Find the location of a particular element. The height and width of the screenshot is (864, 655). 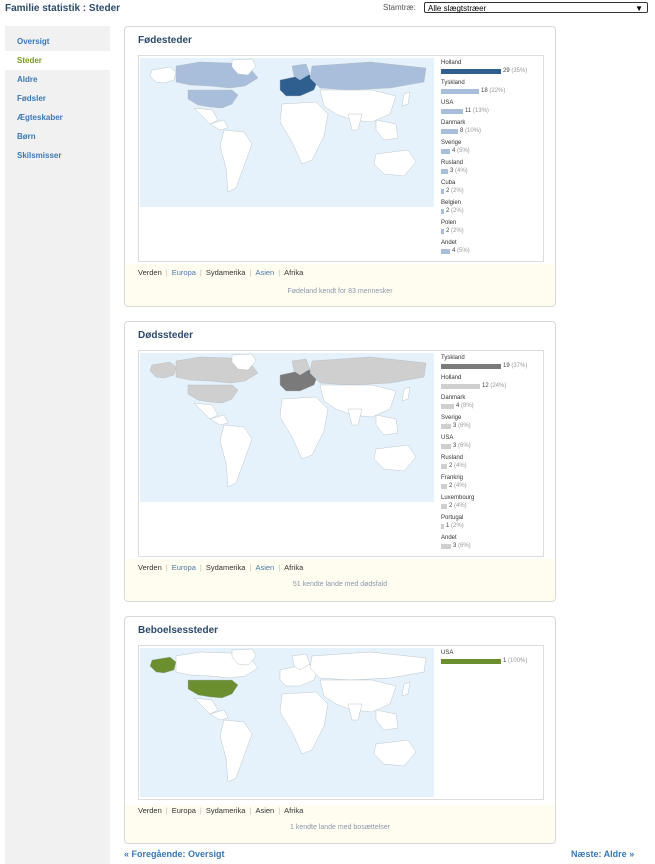

bar-country-label: Cuba is located at coordinates (448, 183).